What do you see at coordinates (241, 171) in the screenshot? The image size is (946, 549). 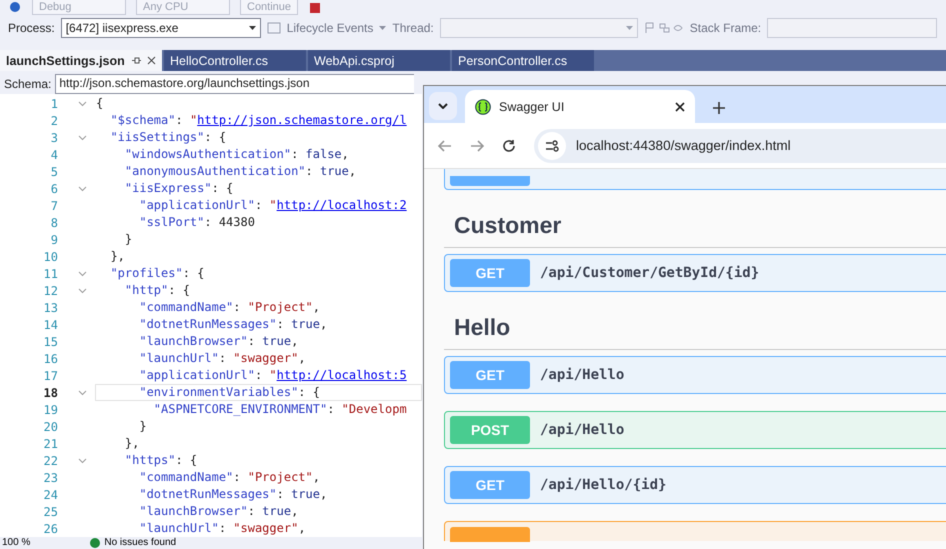 I see `code-line: "anonymousAuthentication": true,` at bounding box center [241, 171].